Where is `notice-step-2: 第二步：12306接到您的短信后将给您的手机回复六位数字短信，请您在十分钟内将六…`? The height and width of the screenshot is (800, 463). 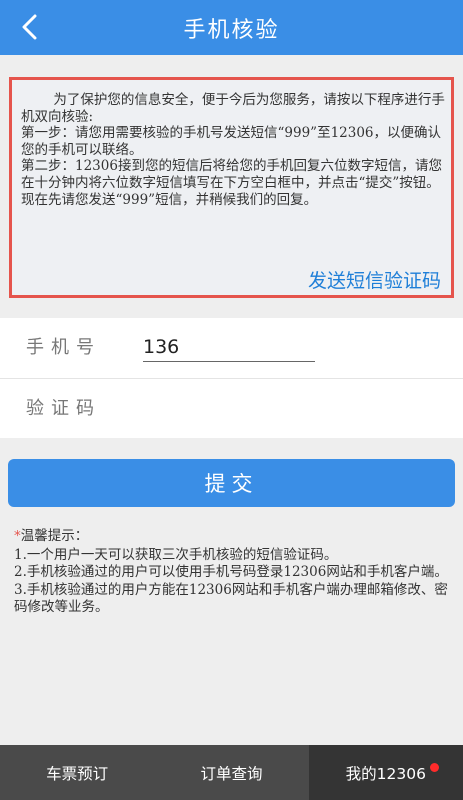
notice-step-2: 第二步：12306接到您的短信后将给您的手机回复六位数字短信，请您在十分钟内将六… is located at coordinates (231, 183).